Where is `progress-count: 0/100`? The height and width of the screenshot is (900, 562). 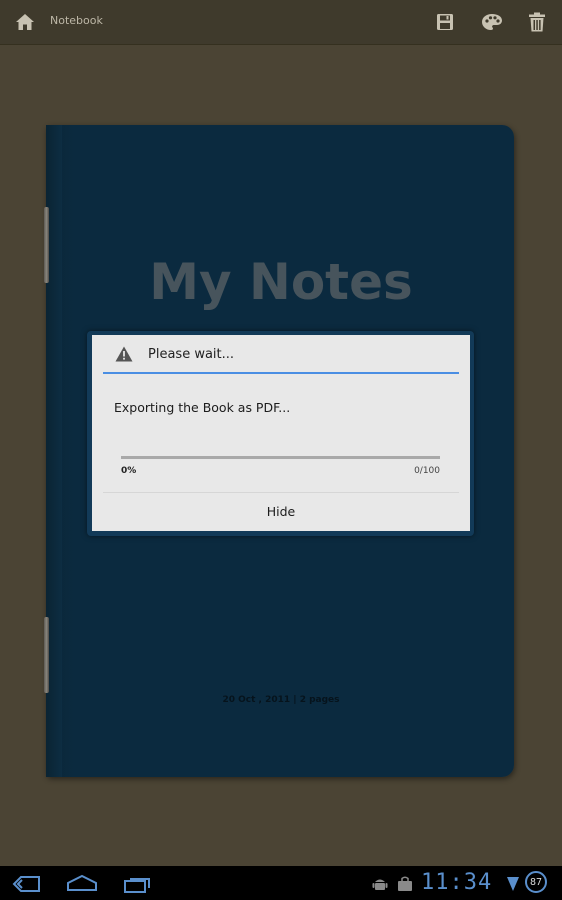 progress-count: 0/100 is located at coordinates (427, 471).